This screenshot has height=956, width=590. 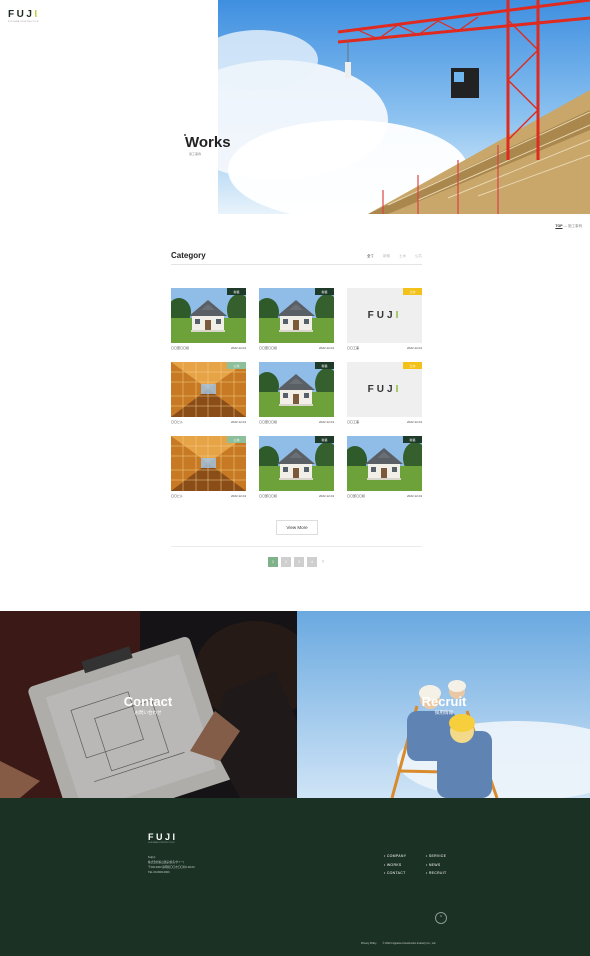 I want to click on contact-title: Contact, so click(x=148, y=701).